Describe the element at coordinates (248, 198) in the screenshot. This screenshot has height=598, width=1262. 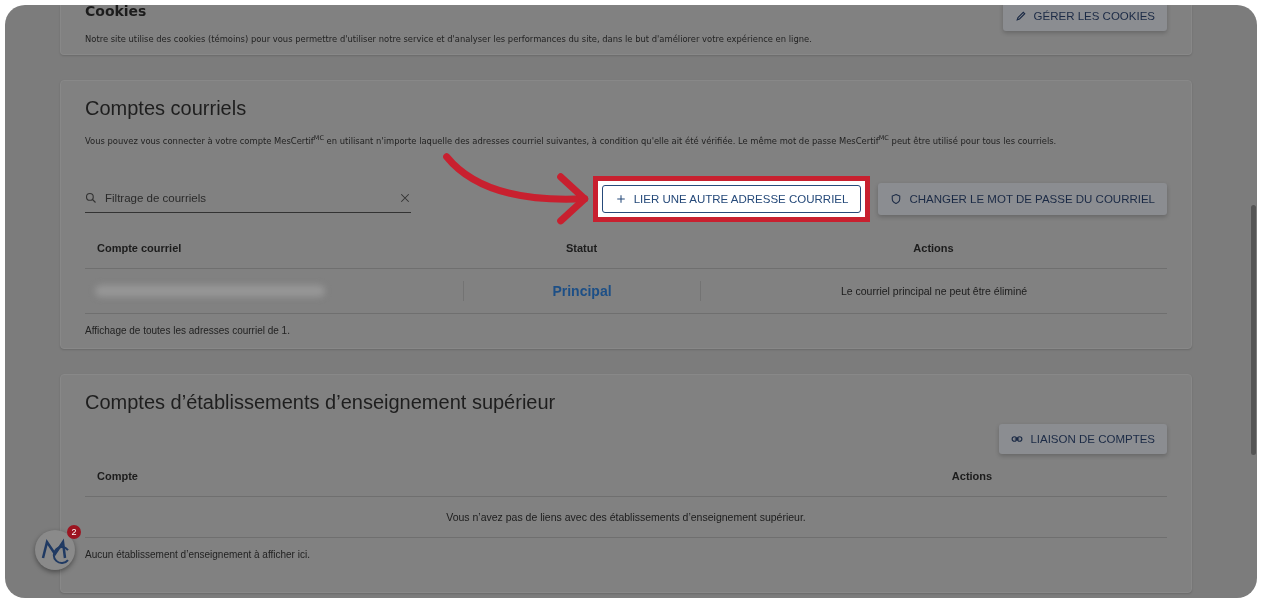
I see `filter-field: Filtrage de courriels` at that location.